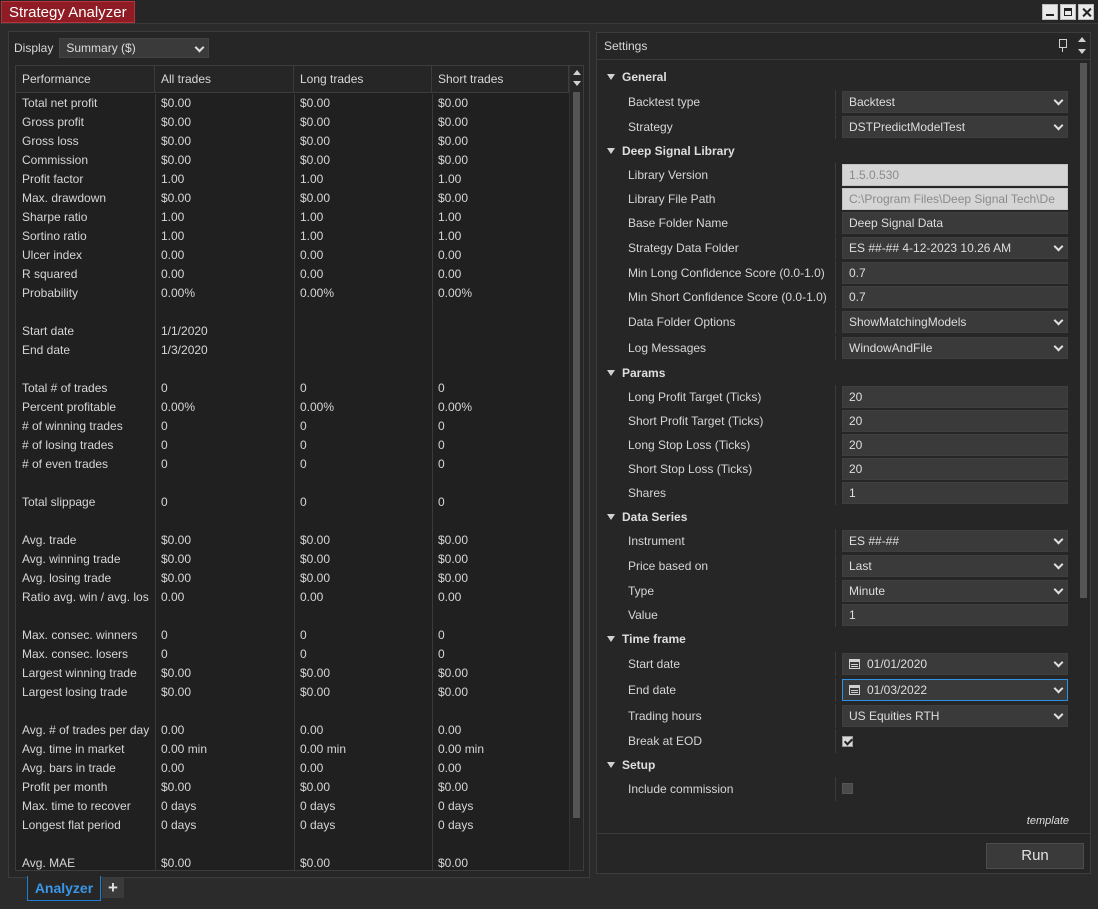 The width and height of the screenshot is (1098, 909). I want to click on metric-name: Ulcer index, so click(52, 255).